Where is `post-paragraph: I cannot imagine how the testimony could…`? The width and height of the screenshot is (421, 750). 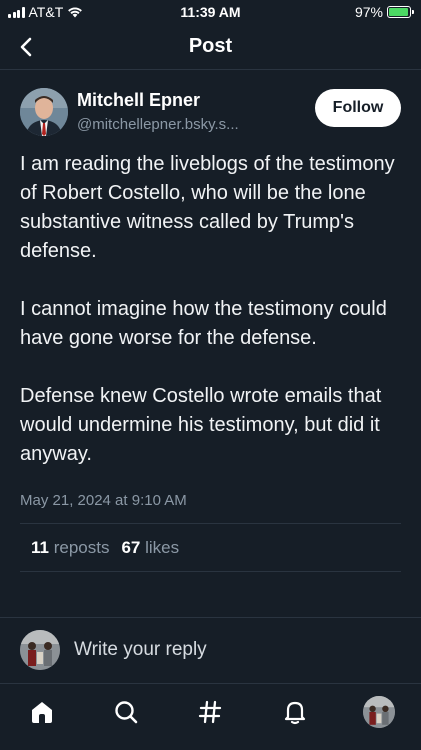
post-paragraph: I cannot imagine how the testimony could… is located at coordinates (203, 323).